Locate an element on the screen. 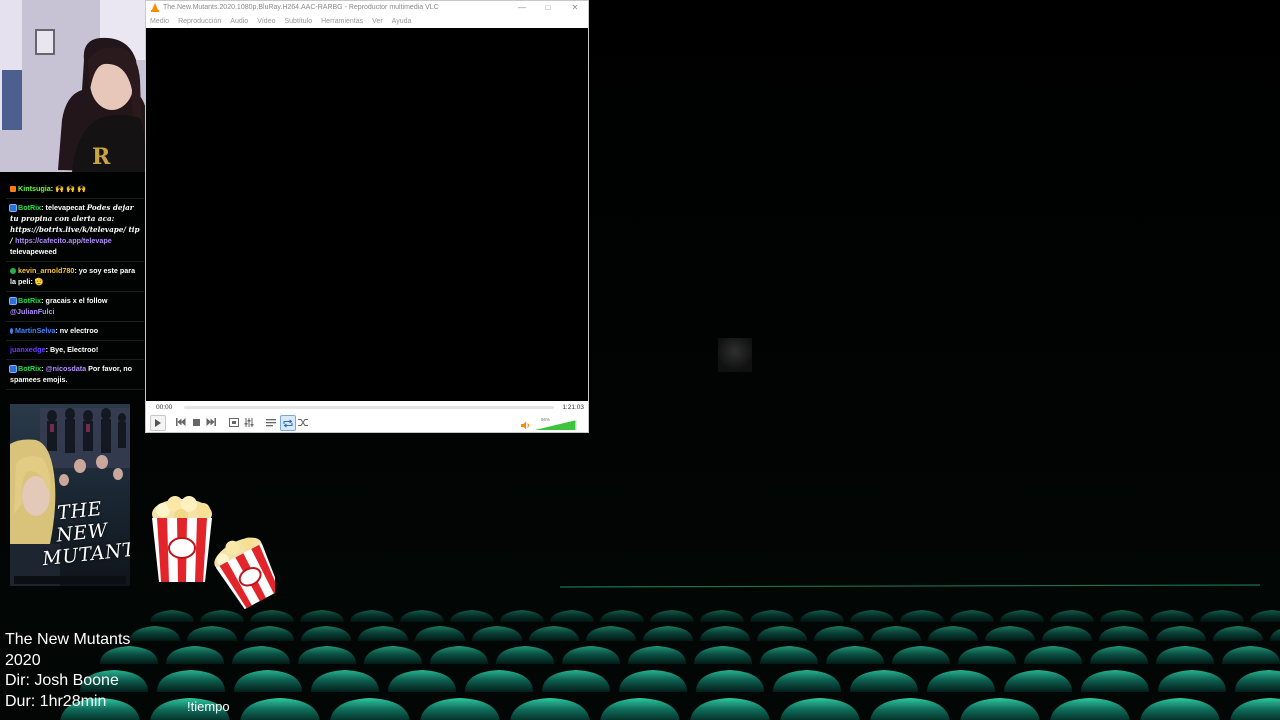 The image size is (1280, 720). maximize-button: □ is located at coordinates (548, 8).